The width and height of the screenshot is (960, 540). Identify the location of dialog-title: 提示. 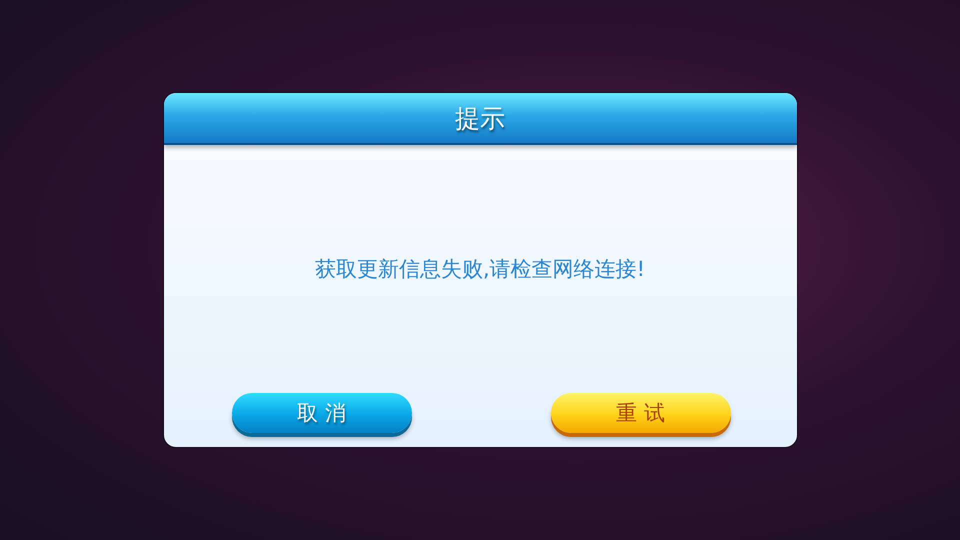
(480, 118).